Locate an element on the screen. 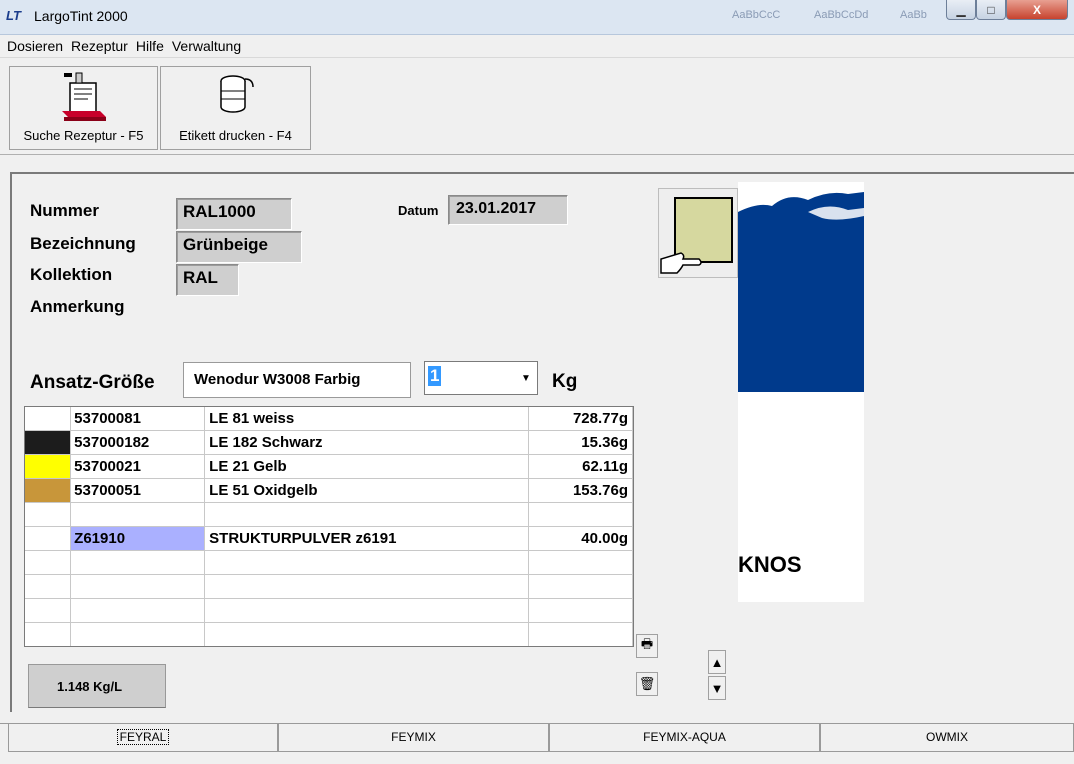  kollektion-label: Kollektion is located at coordinates (71, 274).